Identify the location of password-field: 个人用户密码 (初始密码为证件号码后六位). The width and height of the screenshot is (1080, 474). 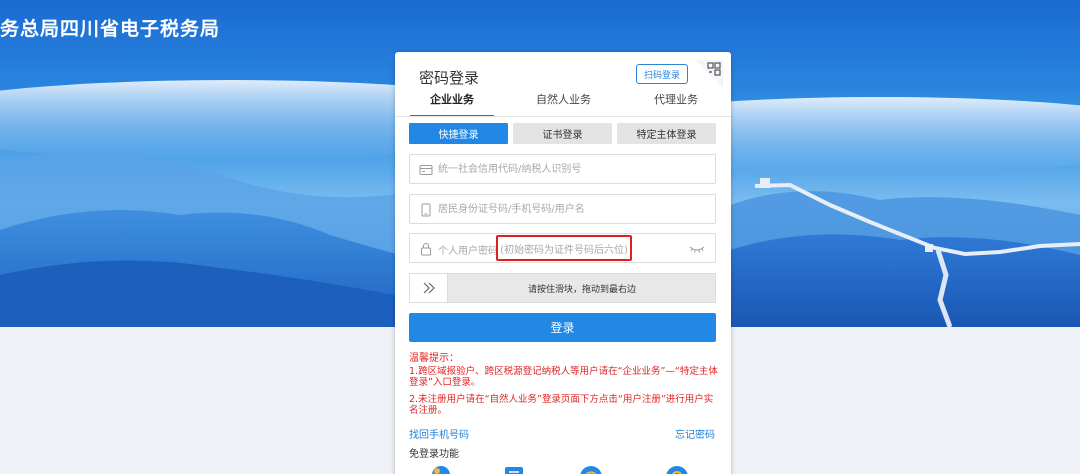
(562, 248).